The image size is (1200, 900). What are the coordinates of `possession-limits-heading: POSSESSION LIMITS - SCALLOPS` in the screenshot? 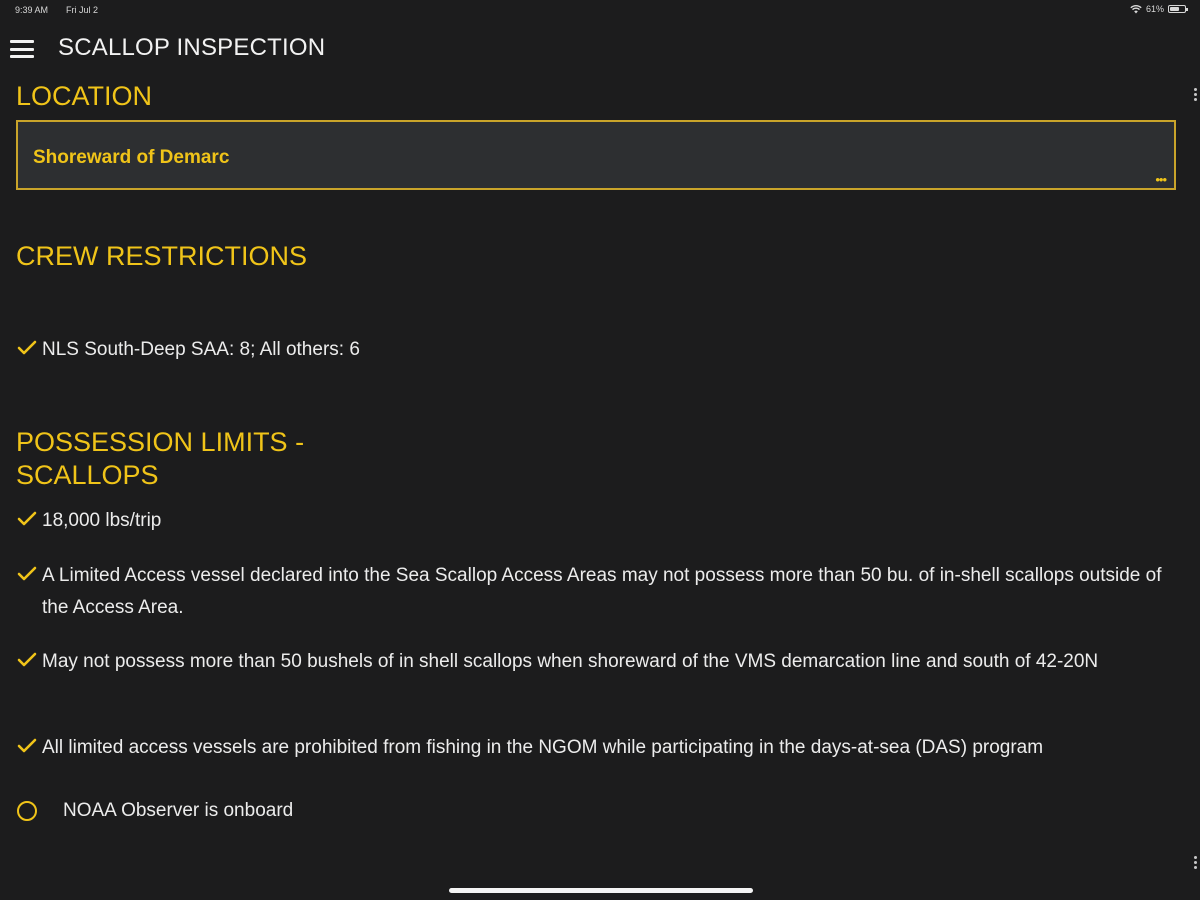 It's located at (160, 458).